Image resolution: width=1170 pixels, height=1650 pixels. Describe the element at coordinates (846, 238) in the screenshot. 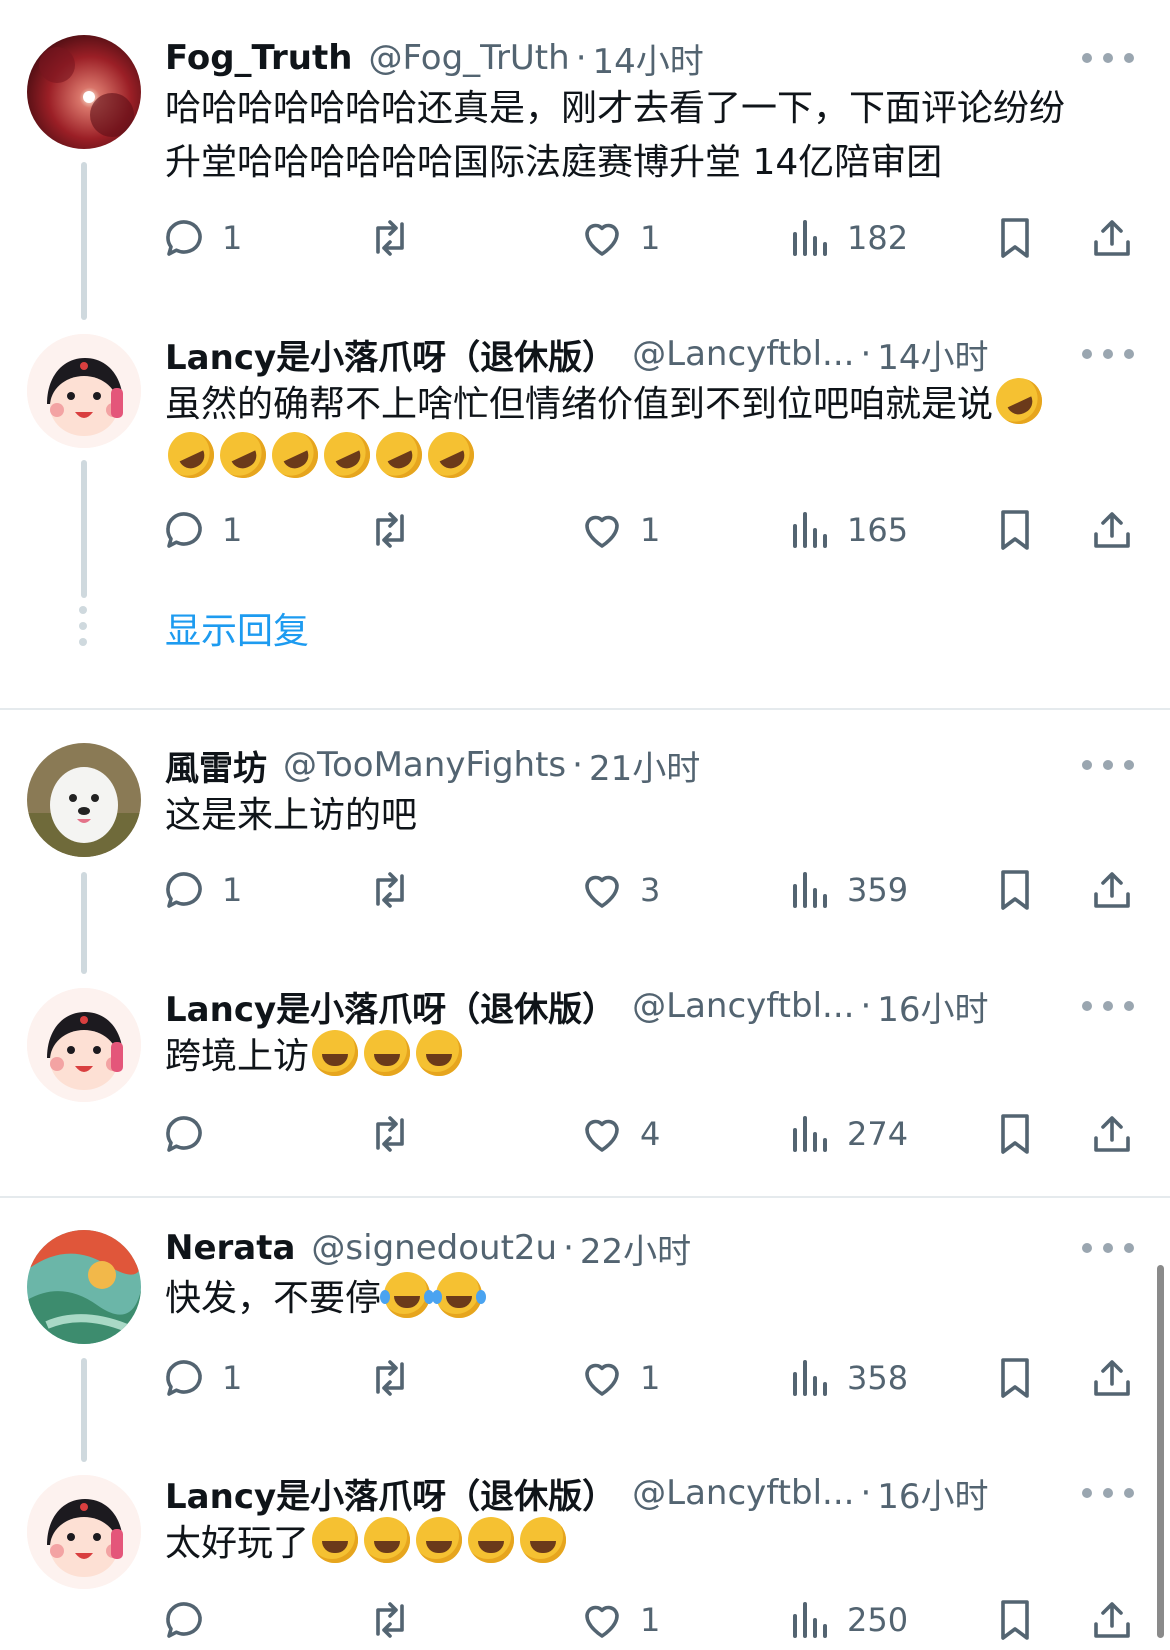

I see `views-button: 182` at that location.